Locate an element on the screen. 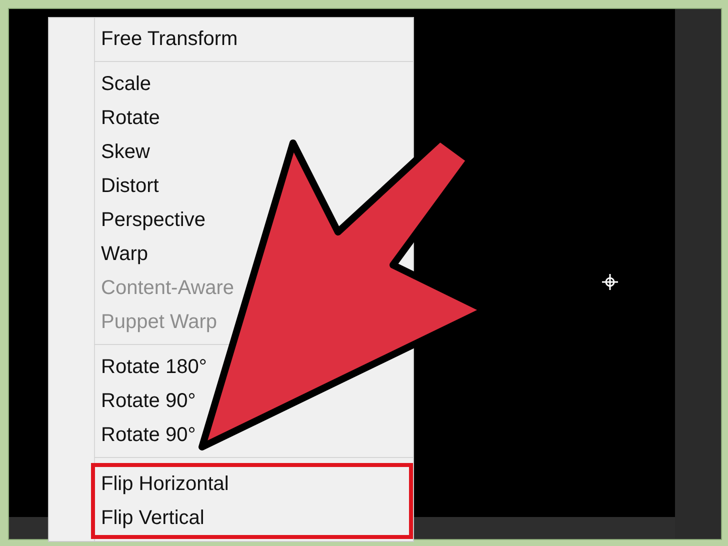 The width and height of the screenshot is (728, 546). menu-item: Perspective is located at coordinates (148, 220).